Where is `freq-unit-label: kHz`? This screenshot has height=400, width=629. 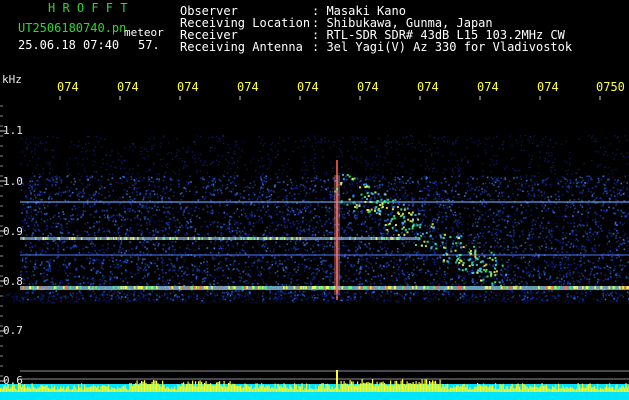 freq-unit-label: kHz is located at coordinates (12, 79).